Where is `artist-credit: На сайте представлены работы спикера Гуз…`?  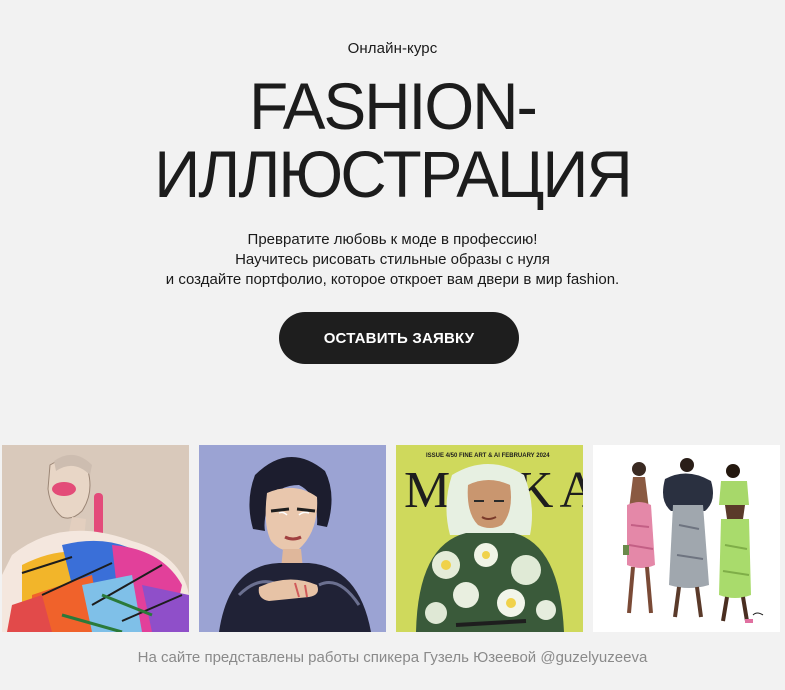 artist-credit: На сайте представлены работы спикера Гуз… is located at coordinates (392, 657).